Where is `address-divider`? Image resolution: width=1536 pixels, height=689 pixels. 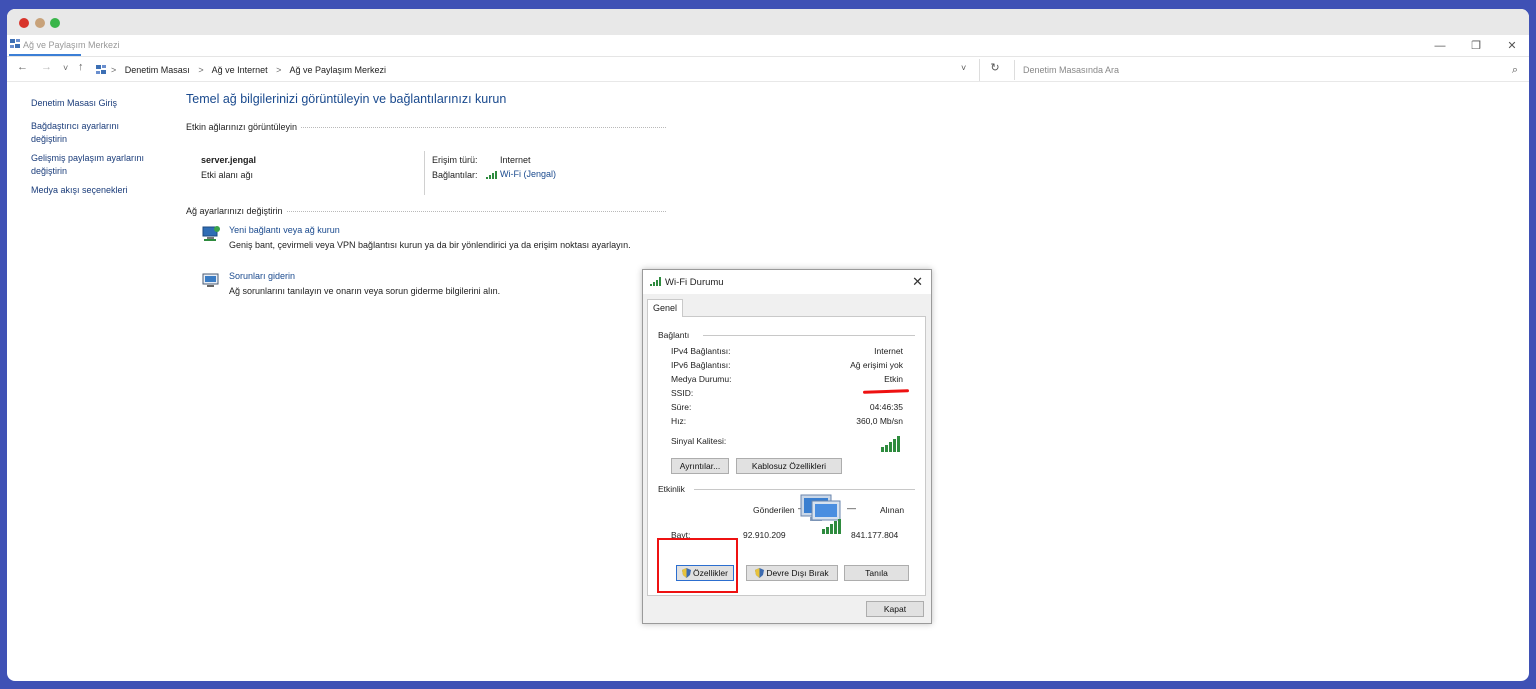
address-divider is located at coordinates (979, 70).